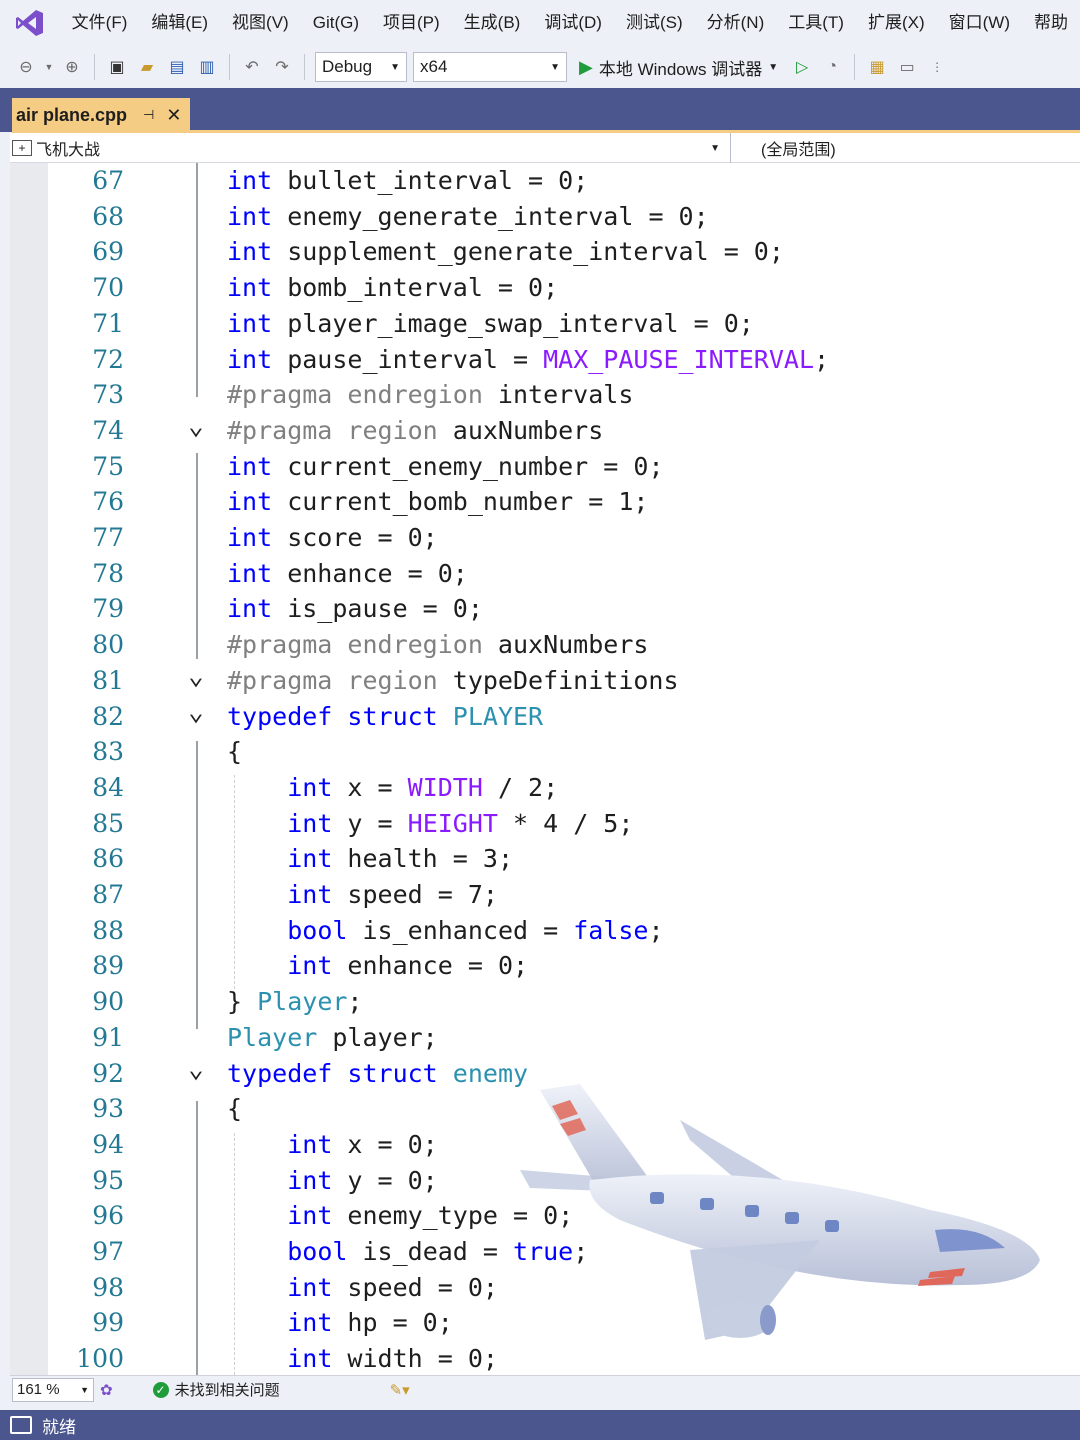 Image resolution: width=1080 pixels, height=1440 pixels. What do you see at coordinates (294, 1002) in the screenshot?
I see `code-text: } Player;` at bounding box center [294, 1002].